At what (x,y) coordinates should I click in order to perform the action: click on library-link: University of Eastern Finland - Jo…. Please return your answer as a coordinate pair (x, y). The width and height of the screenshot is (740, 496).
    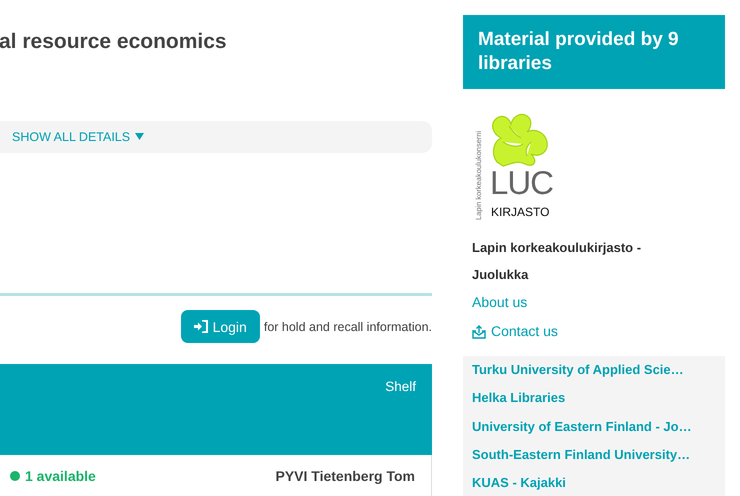
    Looking at the image, I should click on (582, 426).